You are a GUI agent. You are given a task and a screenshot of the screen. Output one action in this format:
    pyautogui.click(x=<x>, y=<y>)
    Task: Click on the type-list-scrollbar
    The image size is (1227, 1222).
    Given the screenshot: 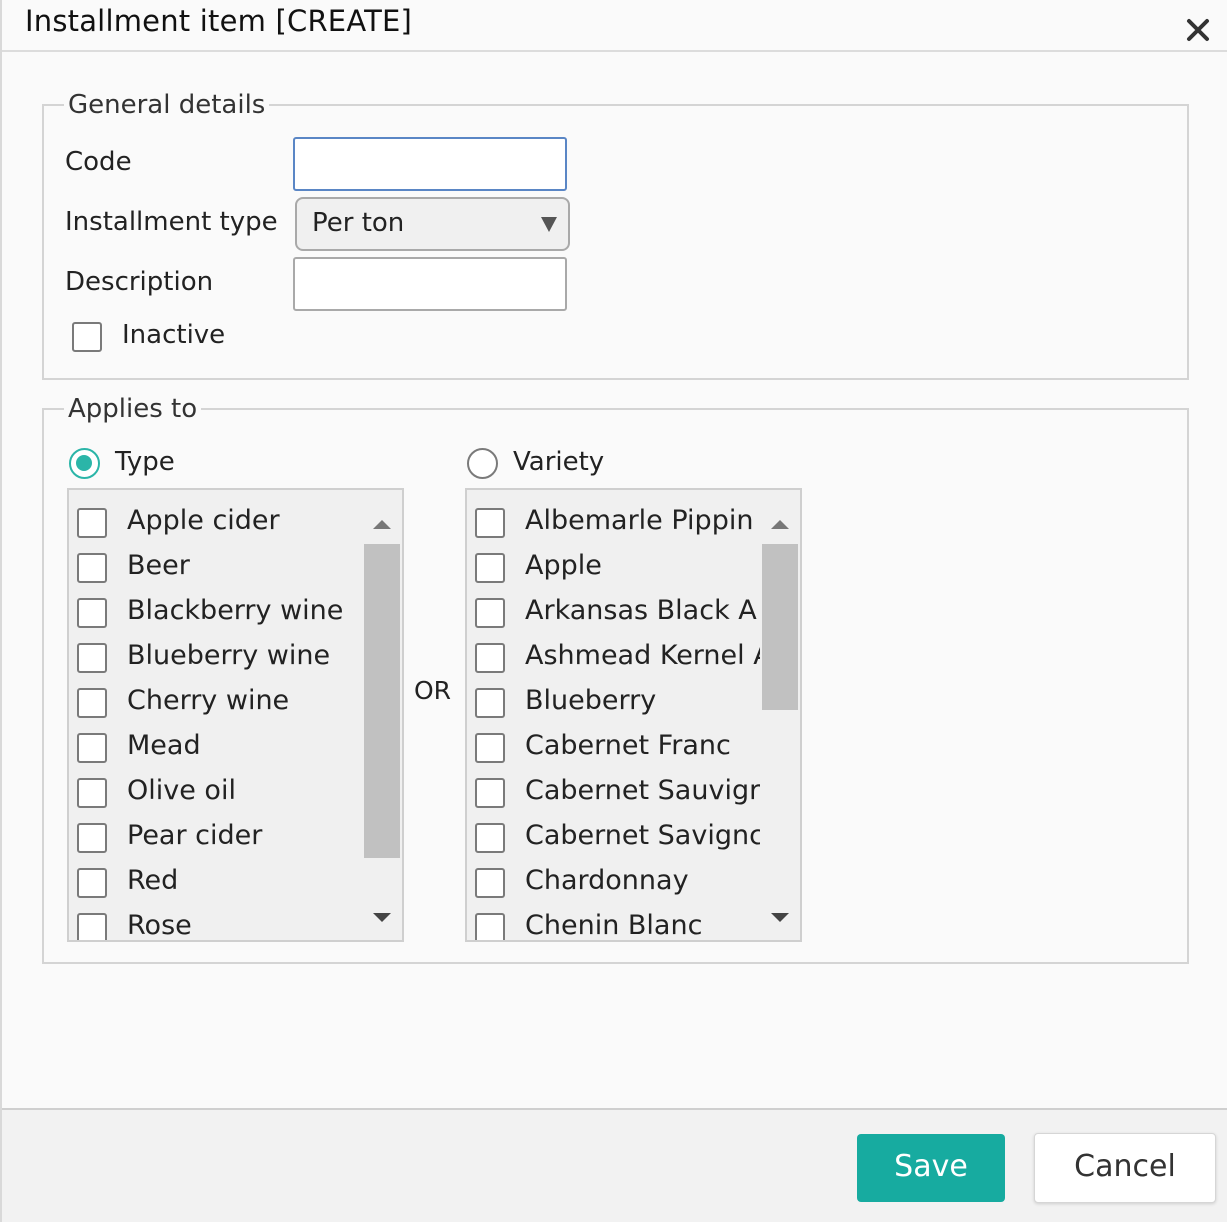 What is the action you would take?
    pyautogui.click(x=382, y=715)
    